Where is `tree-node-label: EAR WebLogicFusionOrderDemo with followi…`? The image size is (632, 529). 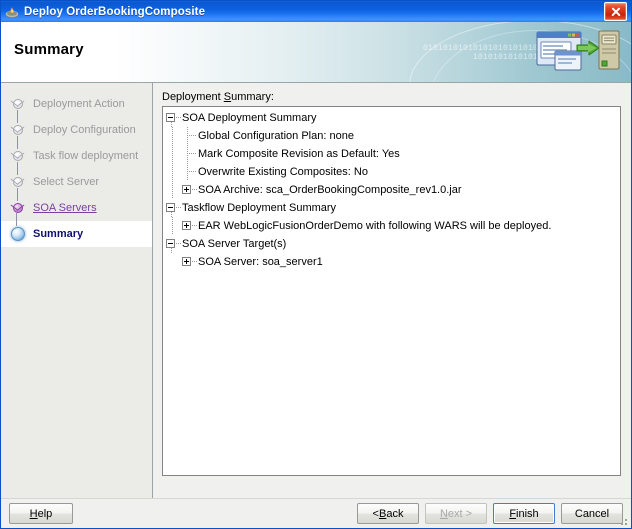 tree-node-label: EAR WebLogicFusionOrderDemo with followi… is located at coordinates (375, 226).